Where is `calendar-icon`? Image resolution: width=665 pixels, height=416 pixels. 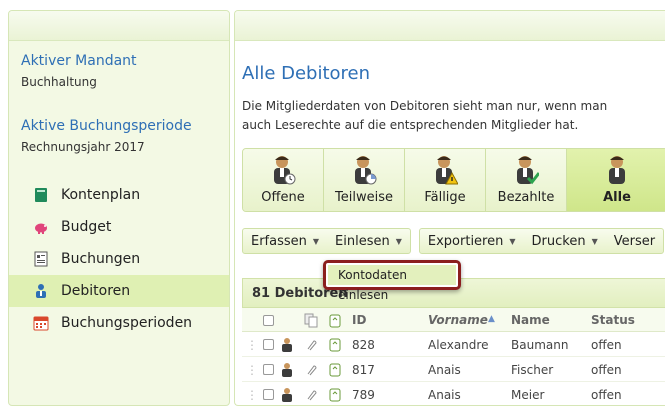
calendar-icon is located at coordinates (41, 323).